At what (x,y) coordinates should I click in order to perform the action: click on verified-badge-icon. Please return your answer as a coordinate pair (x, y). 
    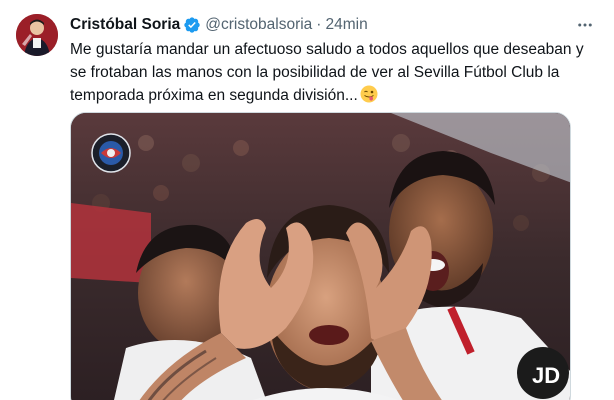
    Looking at the image, I should click on (192, 25).